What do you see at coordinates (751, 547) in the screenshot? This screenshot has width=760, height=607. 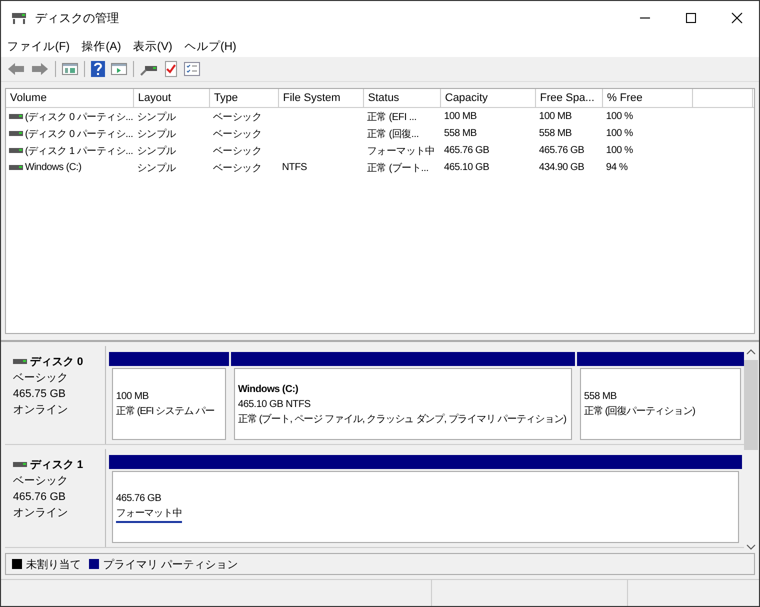 I see `scroll-down-icon` at bounding box center [751, 547].